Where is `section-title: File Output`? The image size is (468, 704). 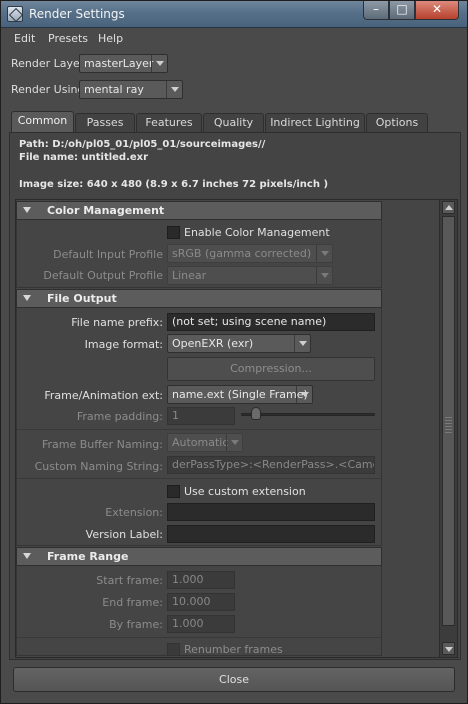
section-title: File Output is located at coordinates (82, 298).